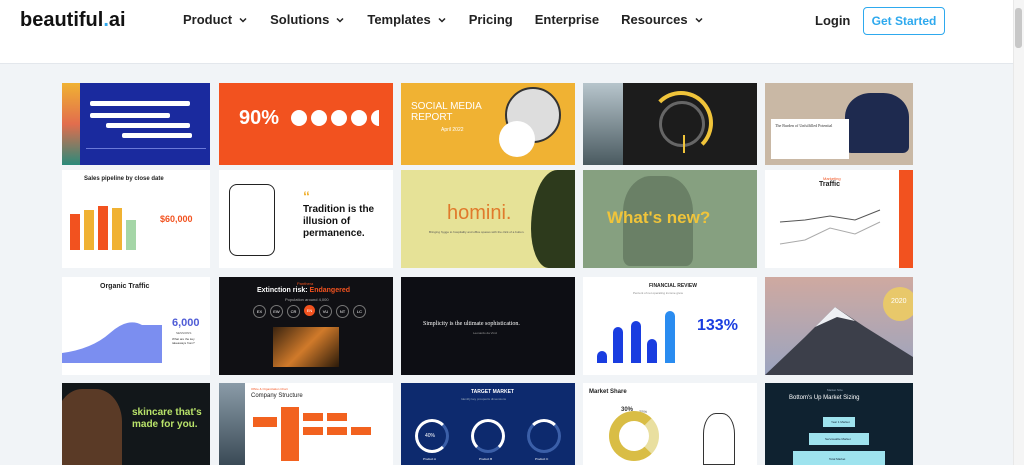  Describe the element at coordinates (307, 19) in the screenshot. I see `nav-solutions: Solutions` at that location.